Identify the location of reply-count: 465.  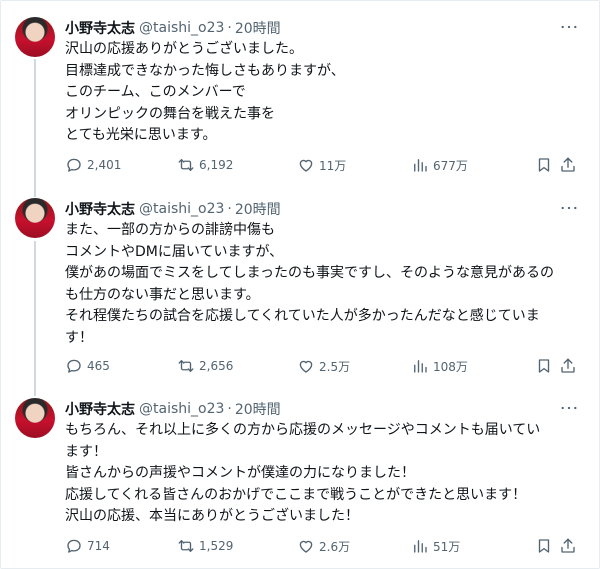
(98, 366).